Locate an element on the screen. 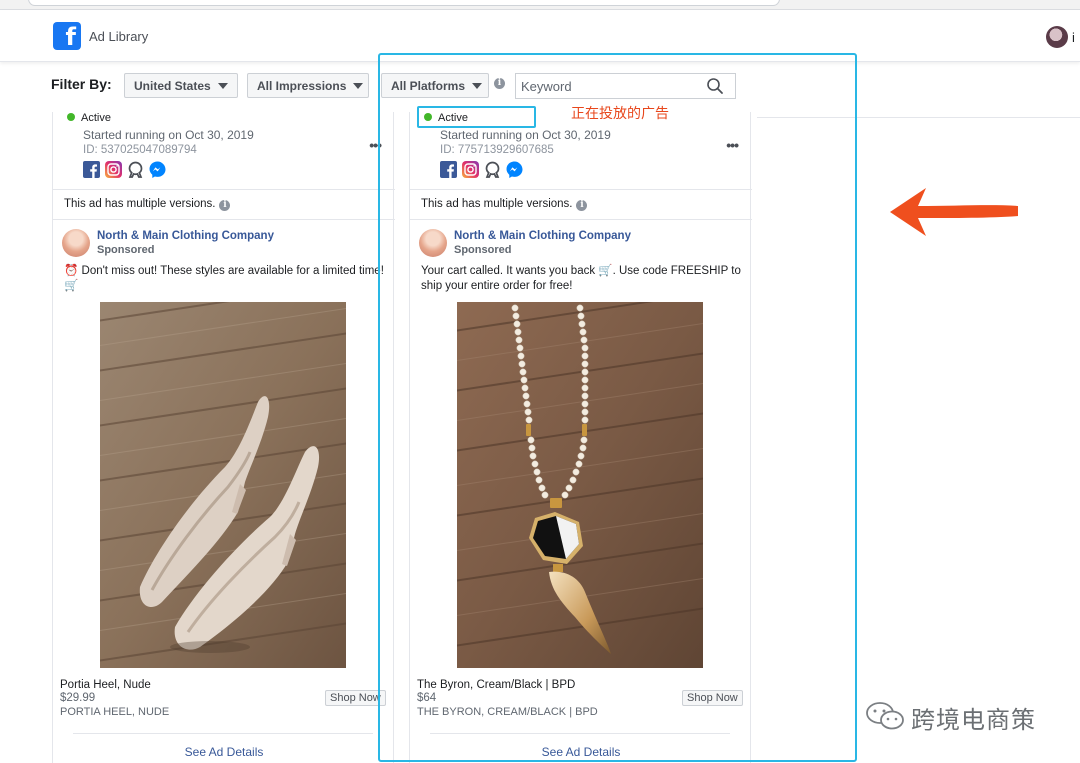 The image size is (1080, 763). annotation-label: 正在投放的广告 is located at coordinates (620, 114).